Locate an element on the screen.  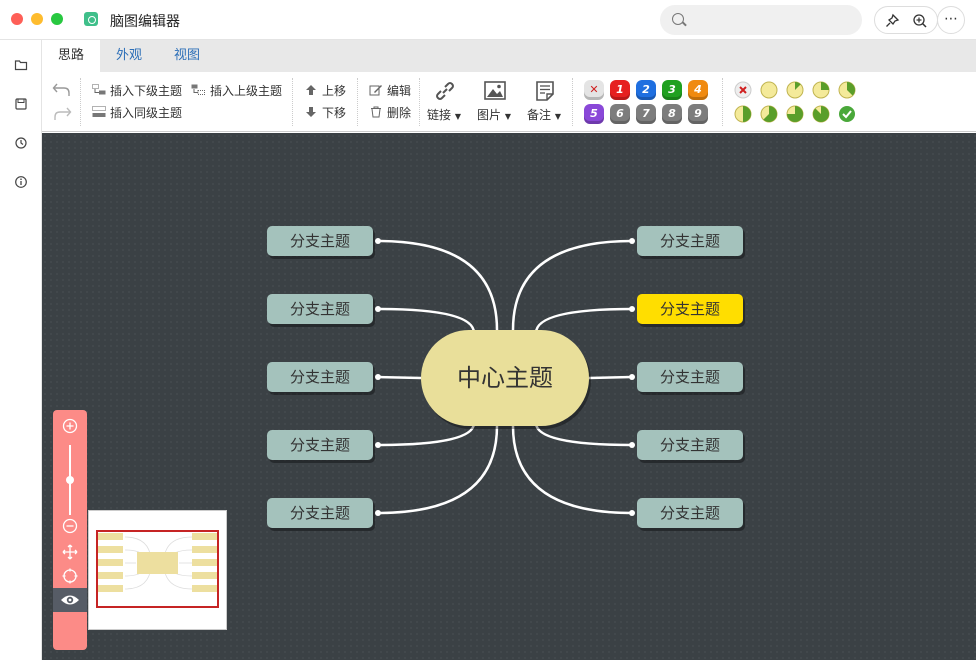
zoom-panel is located at coordinates (70, 530).